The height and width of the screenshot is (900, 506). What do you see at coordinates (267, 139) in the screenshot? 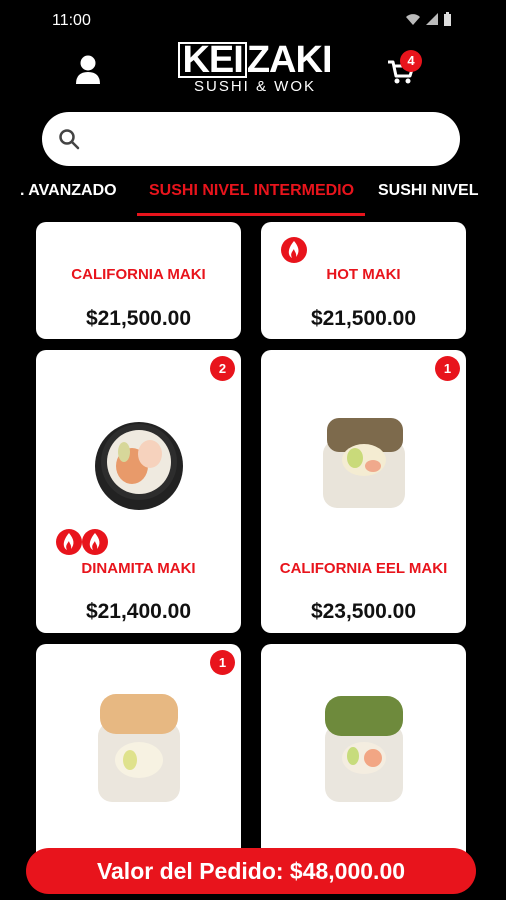
I see `search-input` at bounding box center [267, 139].